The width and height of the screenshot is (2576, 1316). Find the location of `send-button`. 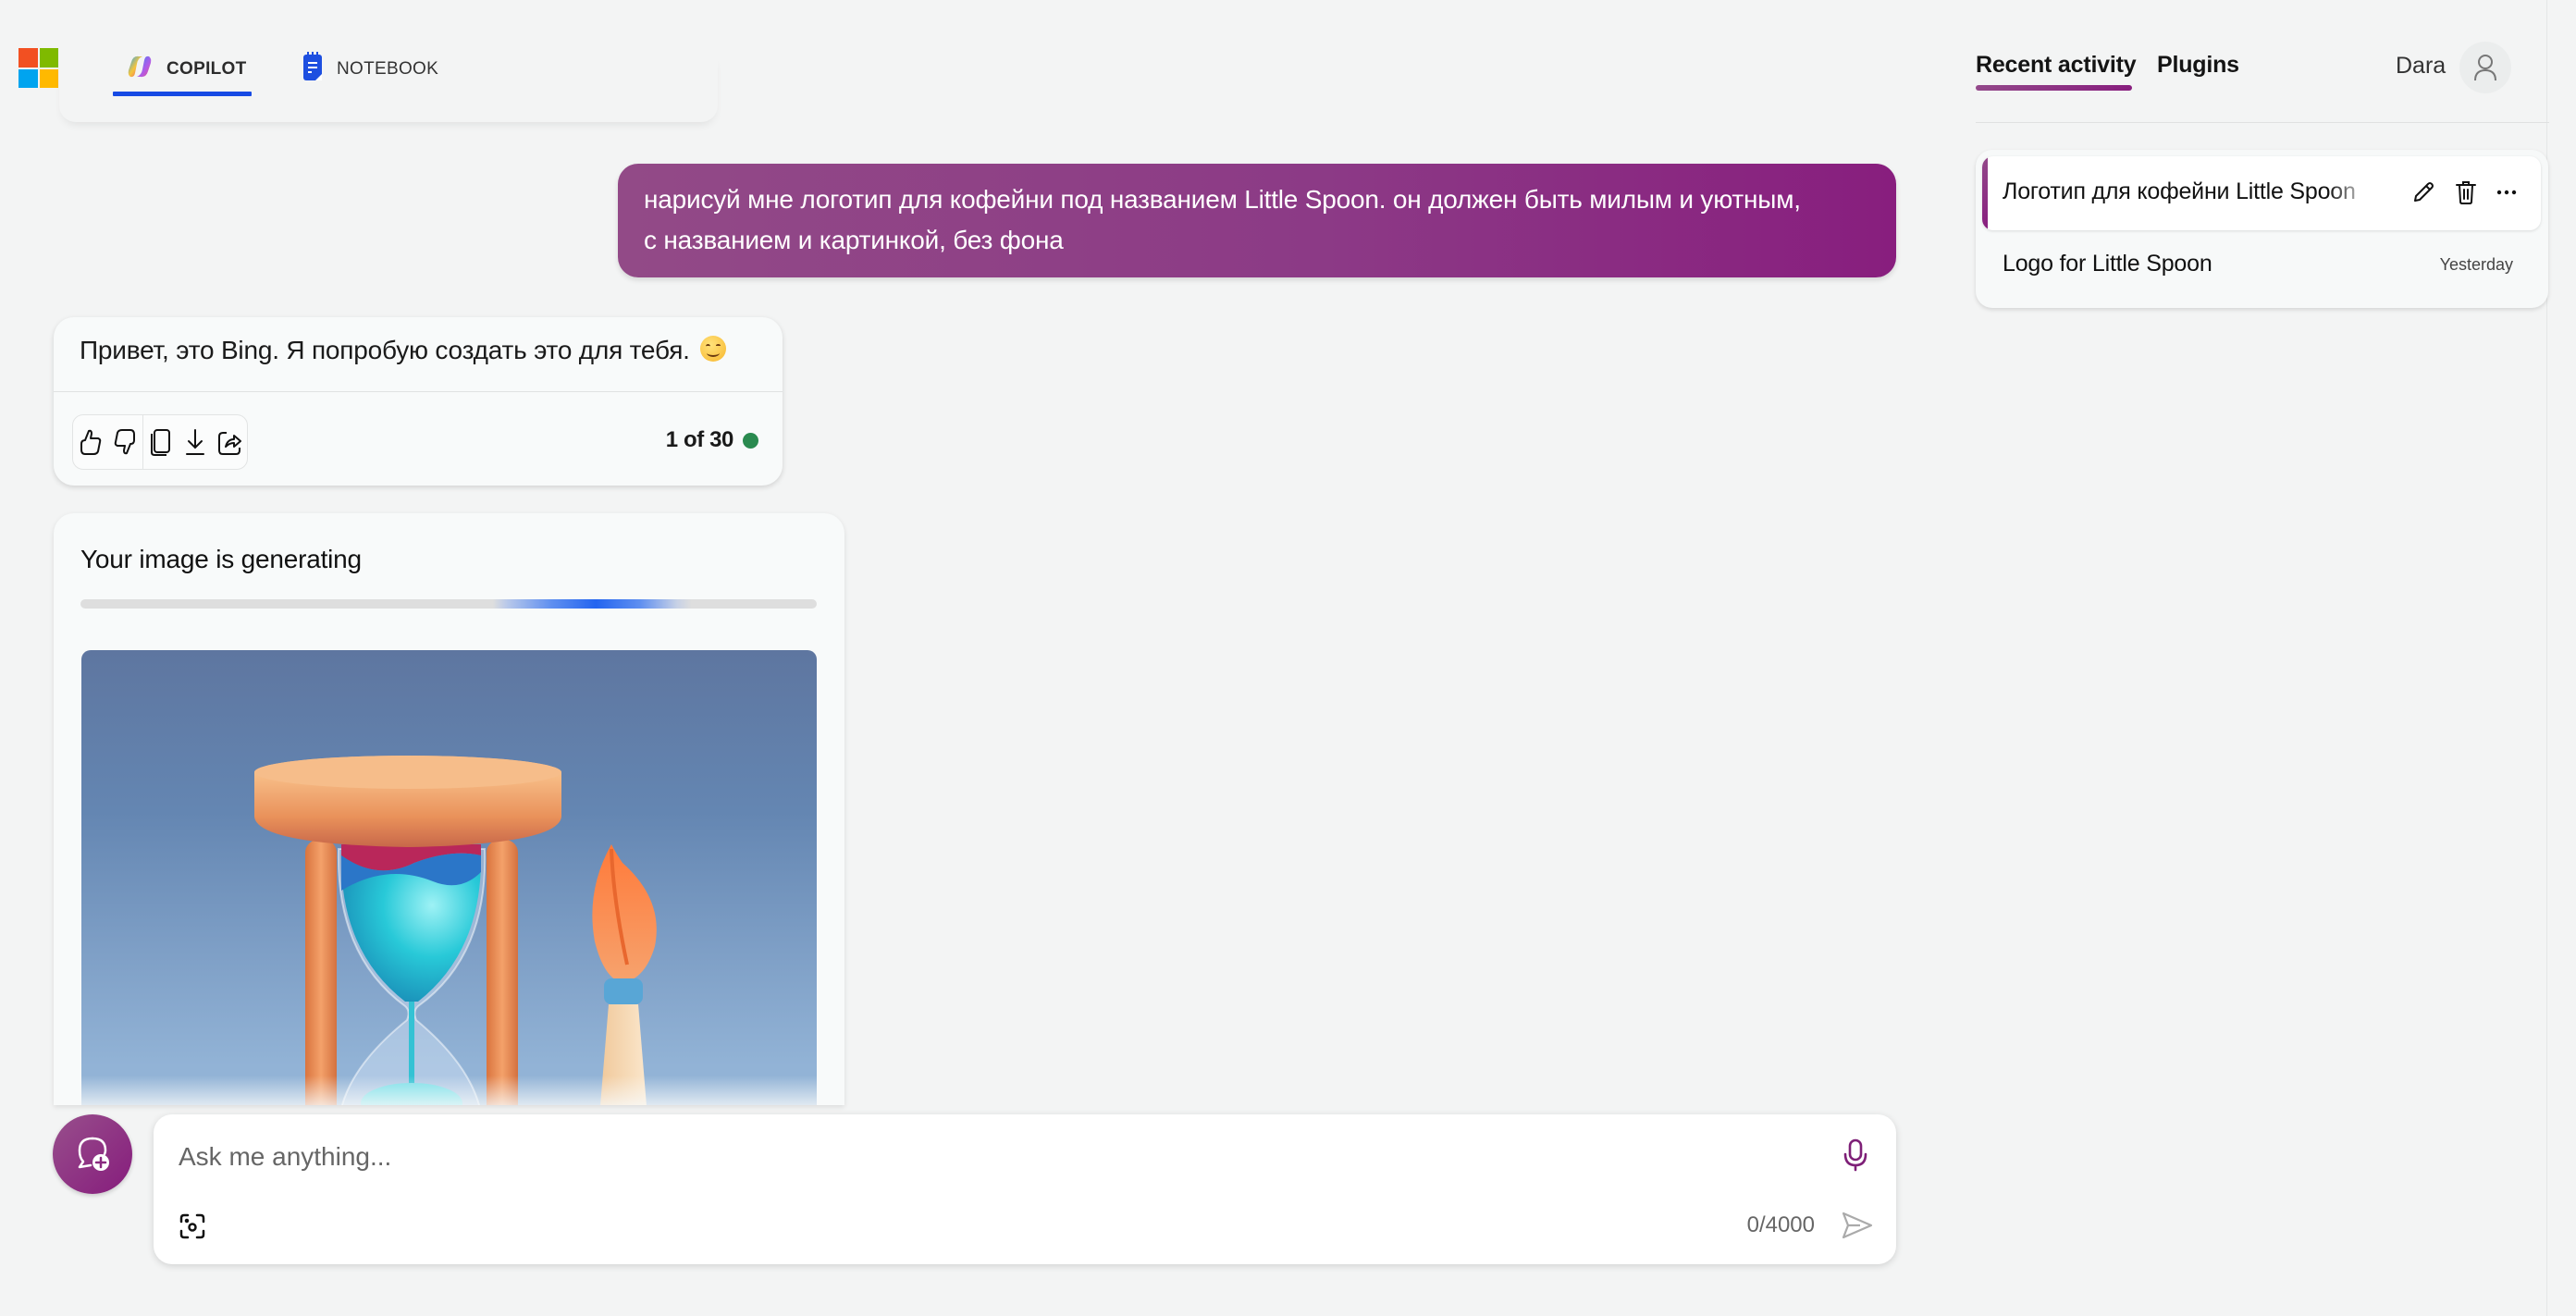

send-button is located at coordinates (1857, 1225).